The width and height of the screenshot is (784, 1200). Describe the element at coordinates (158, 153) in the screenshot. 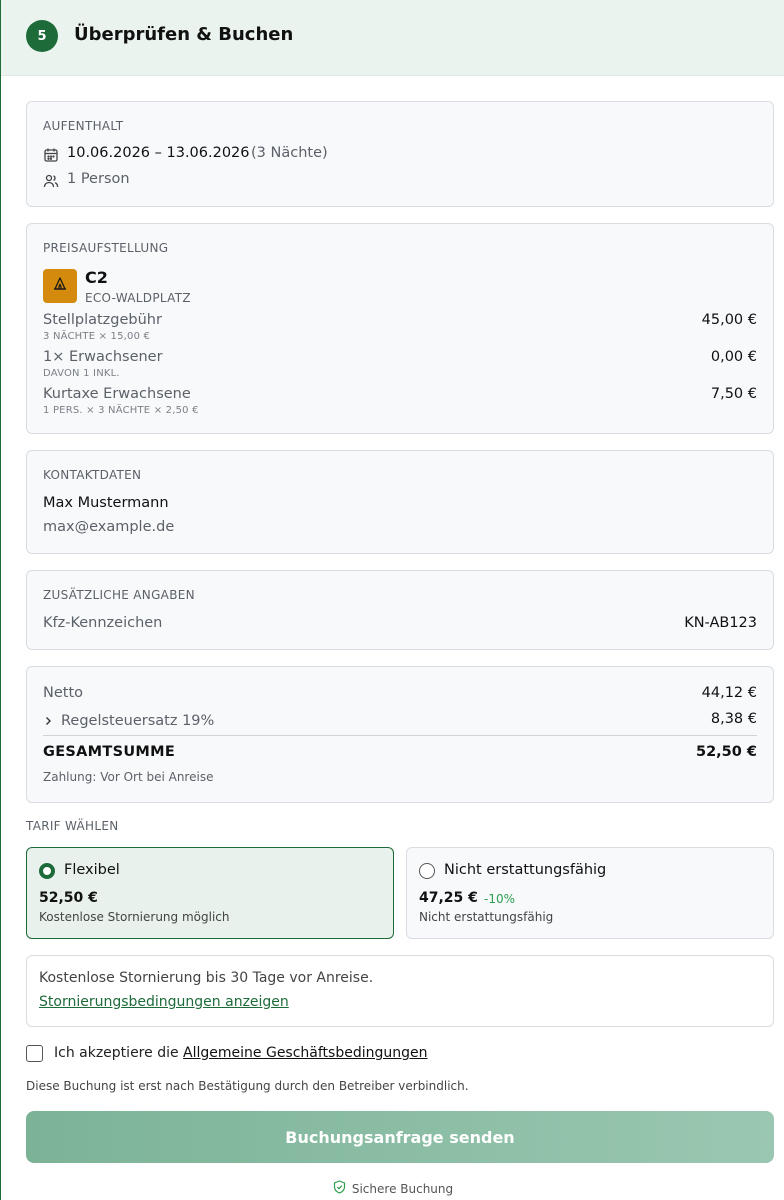

I see `stay-dates: 10.06.2026 – 13.06.2026` at that location.